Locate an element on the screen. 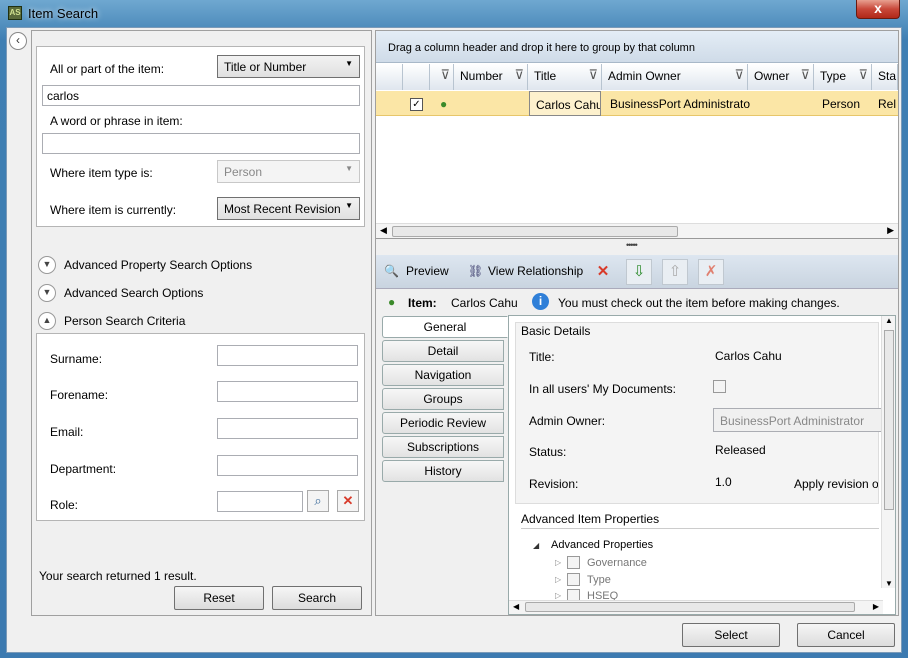  grid-horizontal-scrollbar: ◀ ▶ is located at coordinates (637, 230).